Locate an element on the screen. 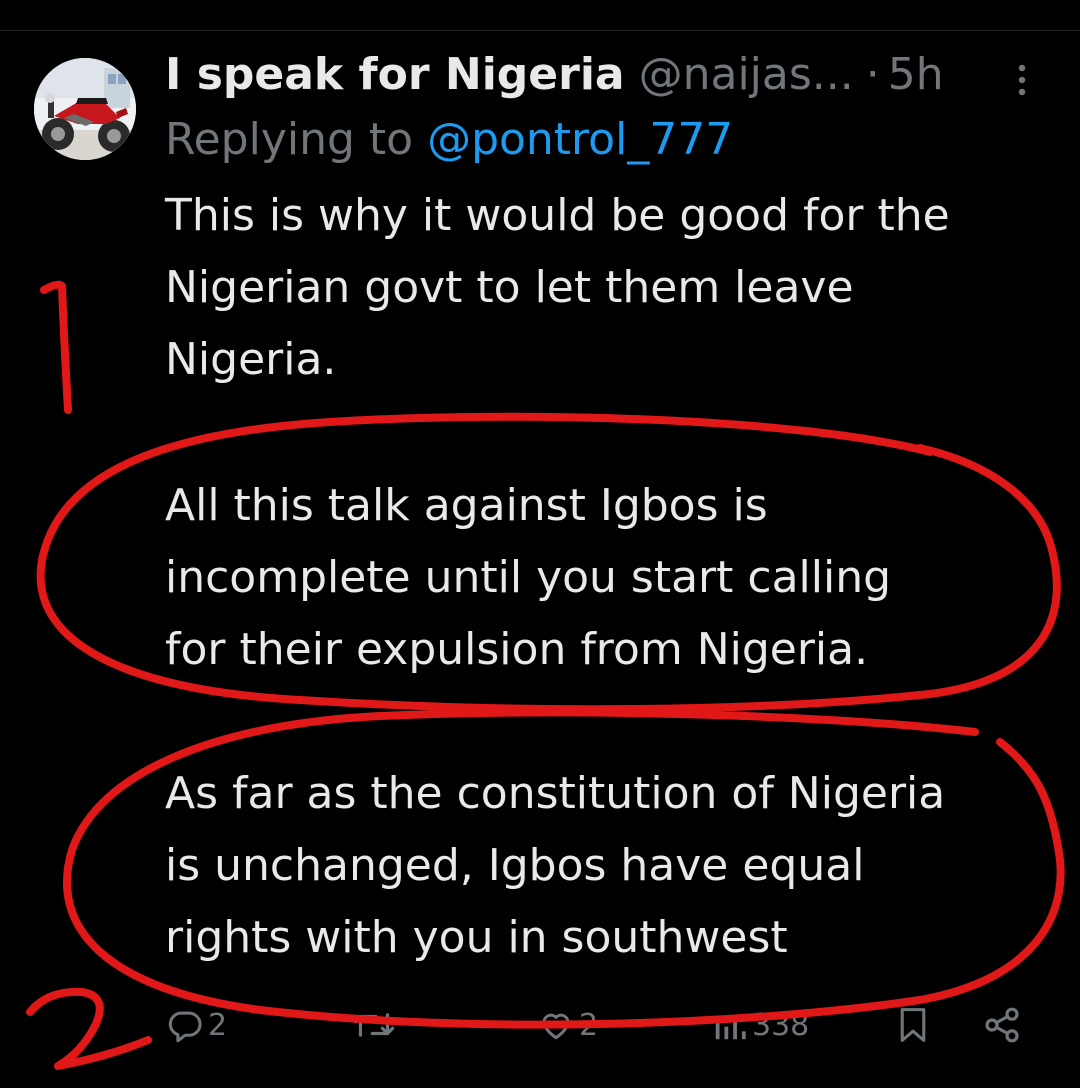 The height and width of the screenshot is (1088, 1080). share-icon is located at coordinates (1002, 1025).